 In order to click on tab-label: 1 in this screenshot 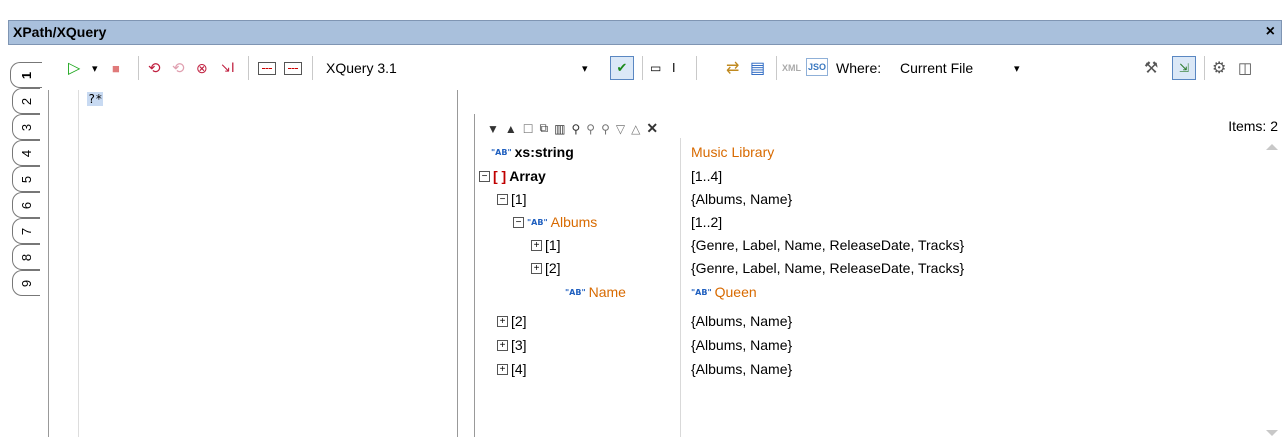, I will do `click(26, 75)`.